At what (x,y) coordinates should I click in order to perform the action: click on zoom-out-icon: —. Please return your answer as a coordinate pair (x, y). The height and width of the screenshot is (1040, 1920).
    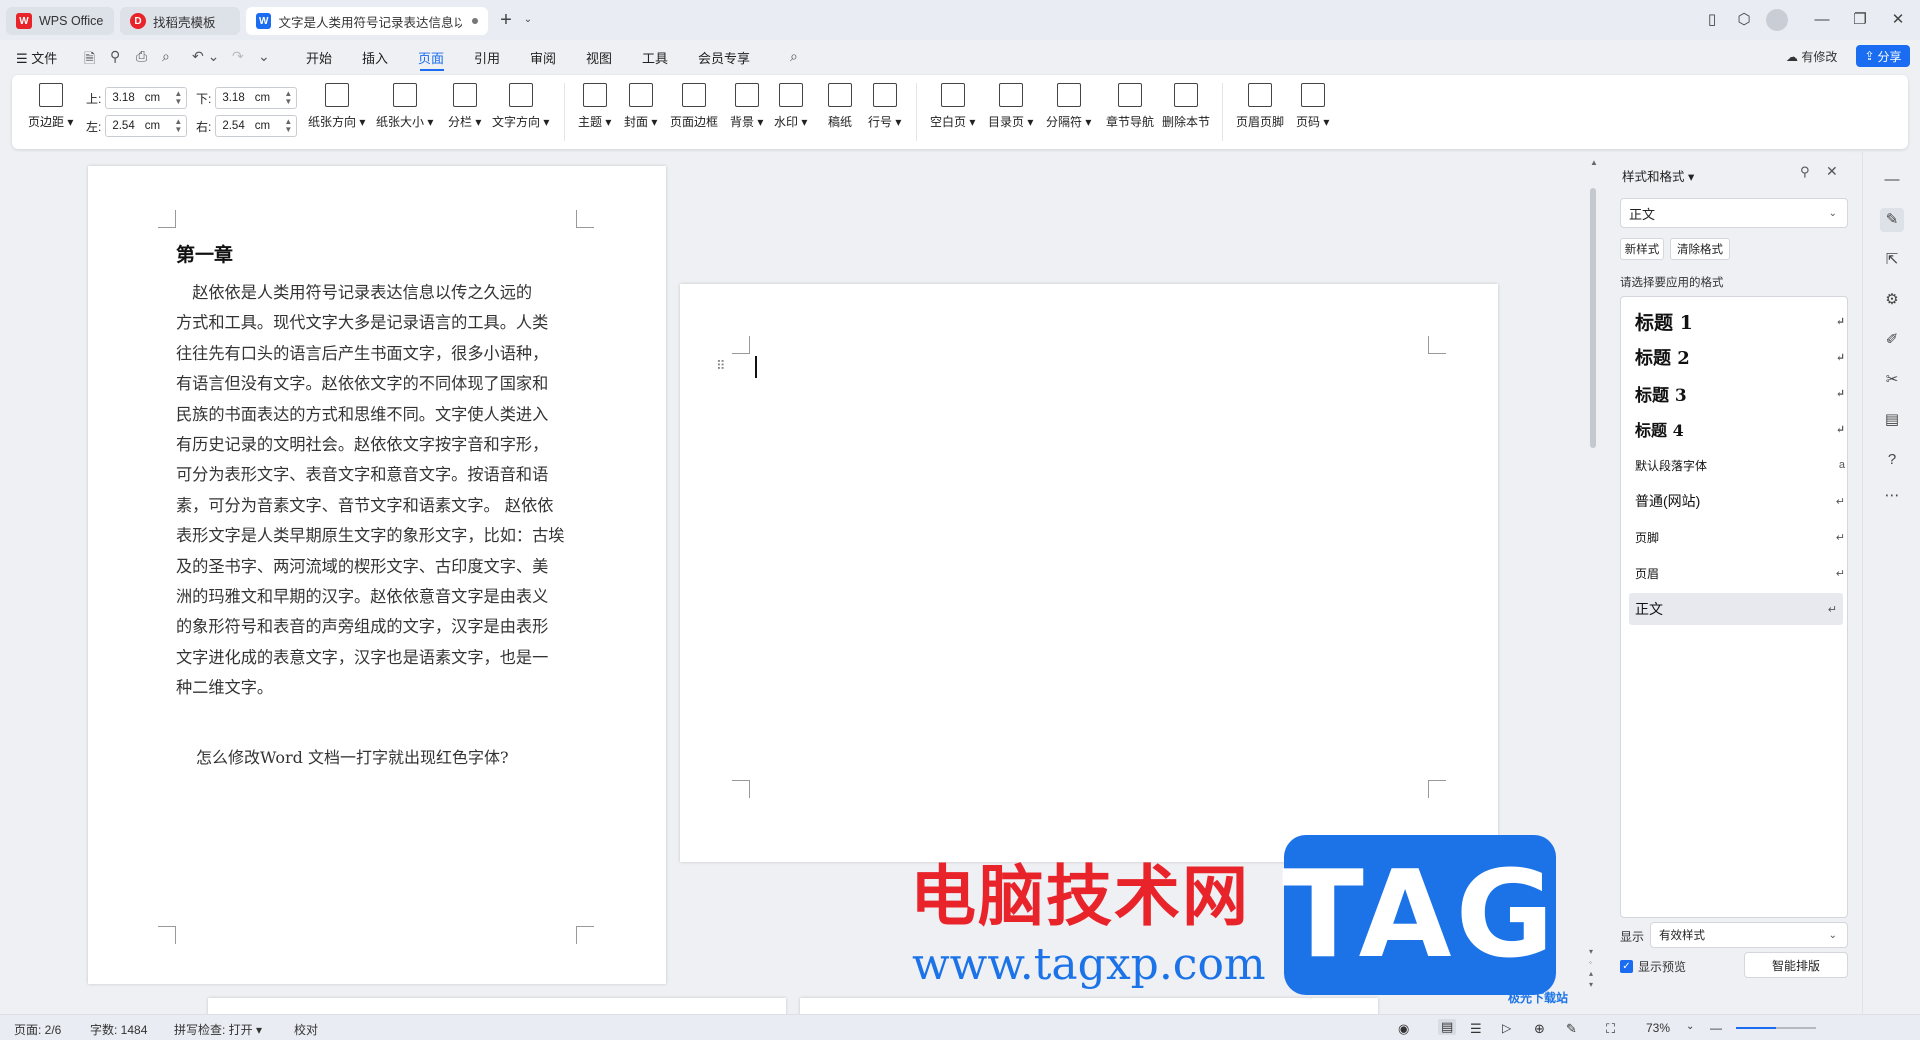
    Looking at the image, I should click on (1716, 1028).